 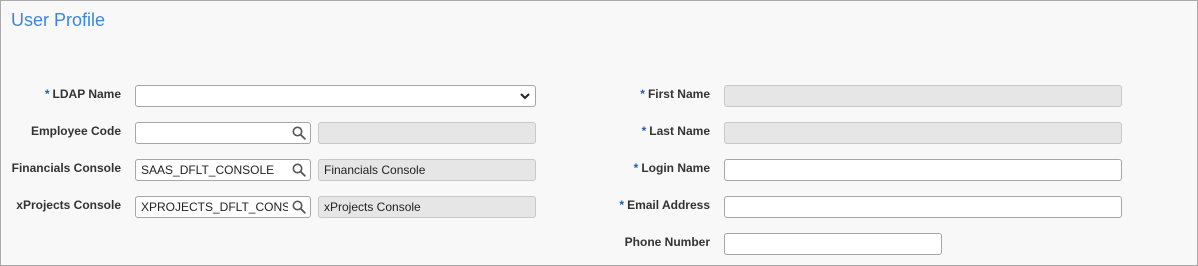 What do you see at coordinates (671, 168) in the screenshot?
I see `login-name-label: * Login Name` at bounding box center [671, 168].